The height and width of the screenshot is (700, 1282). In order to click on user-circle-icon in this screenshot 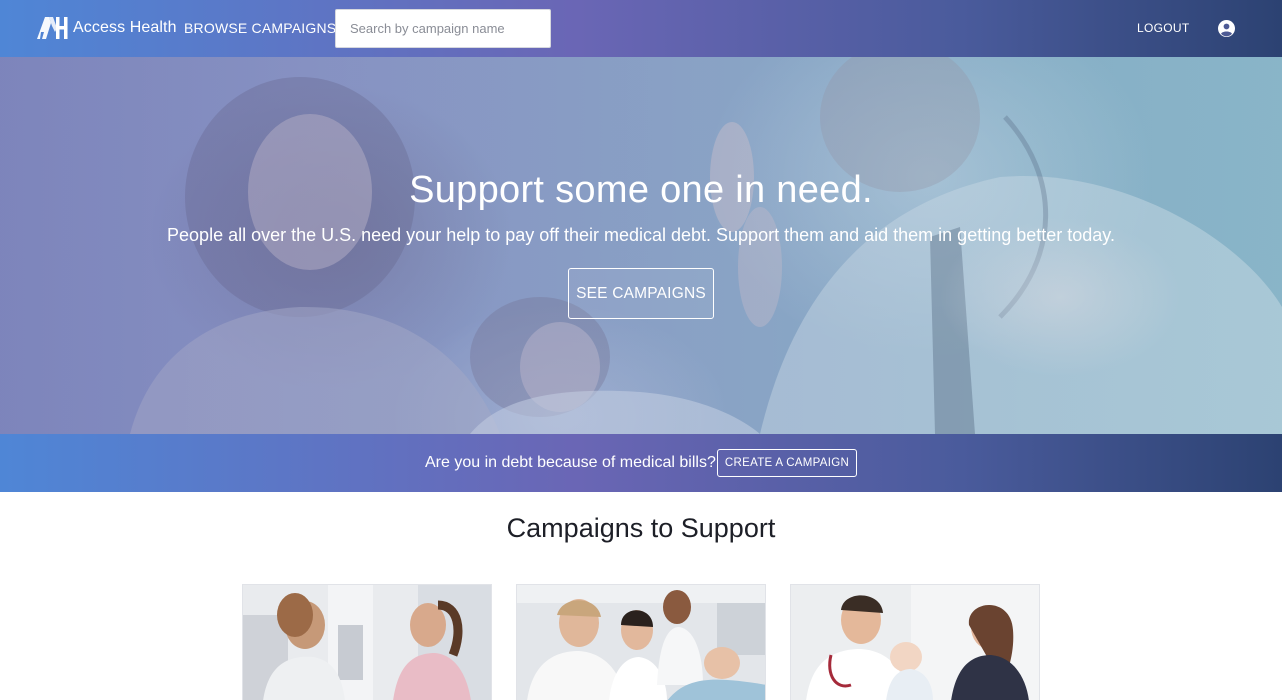, I will do `click(1226, 28)`.